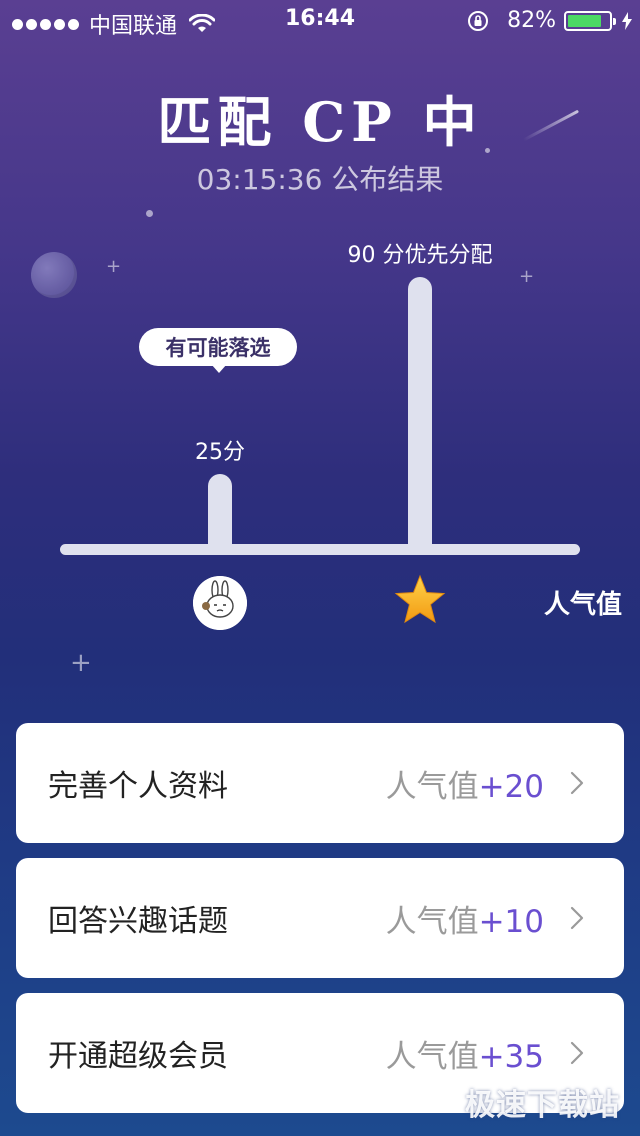  Describe the element at coordinates (420, 599) in the screenshot. I see `star-icon` at that location.